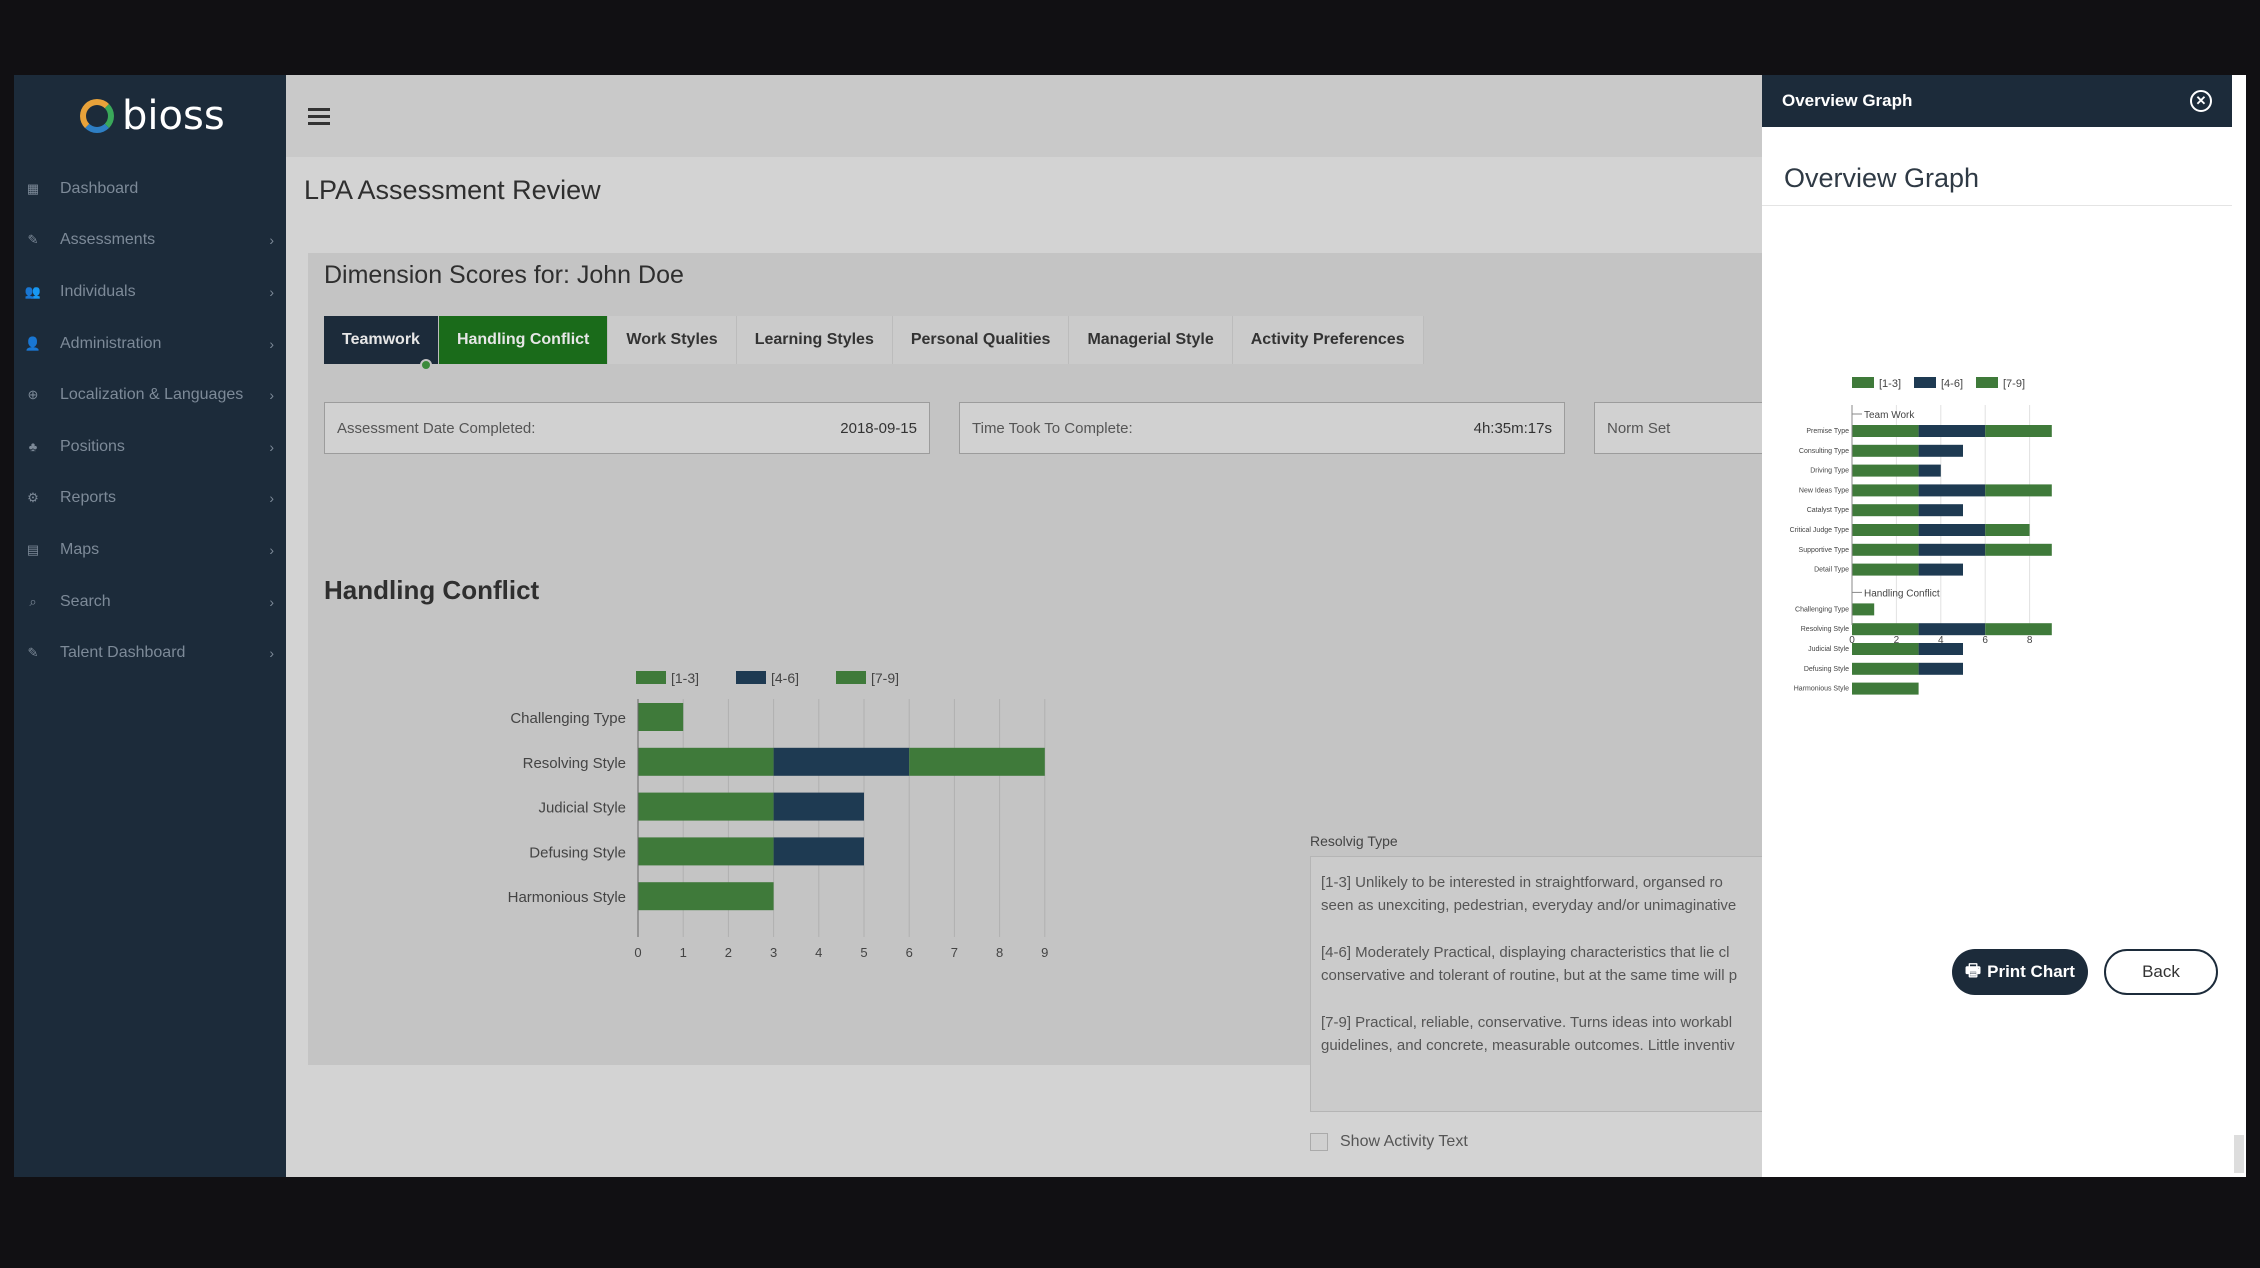 The width and height of the screenshot is (2260, 1268). I want to click on edit-icon: ✎, so click(33, 653).